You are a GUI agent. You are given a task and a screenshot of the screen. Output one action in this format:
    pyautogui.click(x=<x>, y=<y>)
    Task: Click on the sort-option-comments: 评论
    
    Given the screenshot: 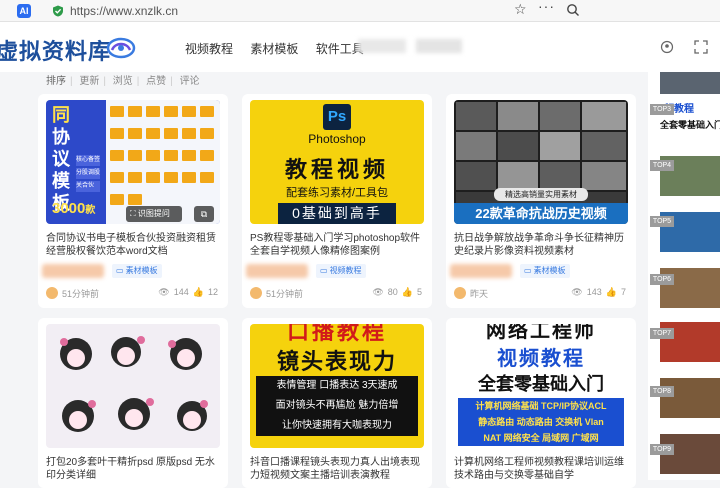 What is the action you would take?
    pyautogui.click(x=190, y=81)
    